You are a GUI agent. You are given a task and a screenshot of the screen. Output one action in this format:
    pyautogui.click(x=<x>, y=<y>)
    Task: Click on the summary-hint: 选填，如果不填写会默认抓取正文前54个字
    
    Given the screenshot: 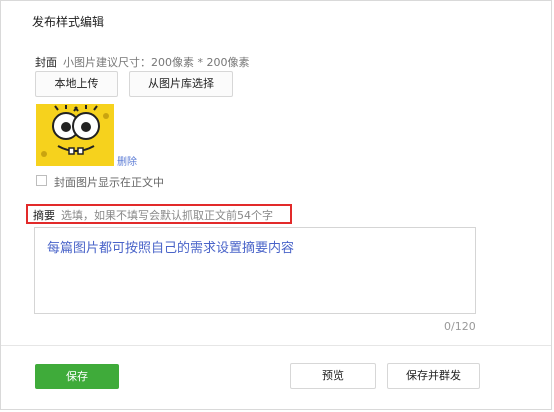 What is the action you would take?
    pyautogui.click(x=167, y=215)
    